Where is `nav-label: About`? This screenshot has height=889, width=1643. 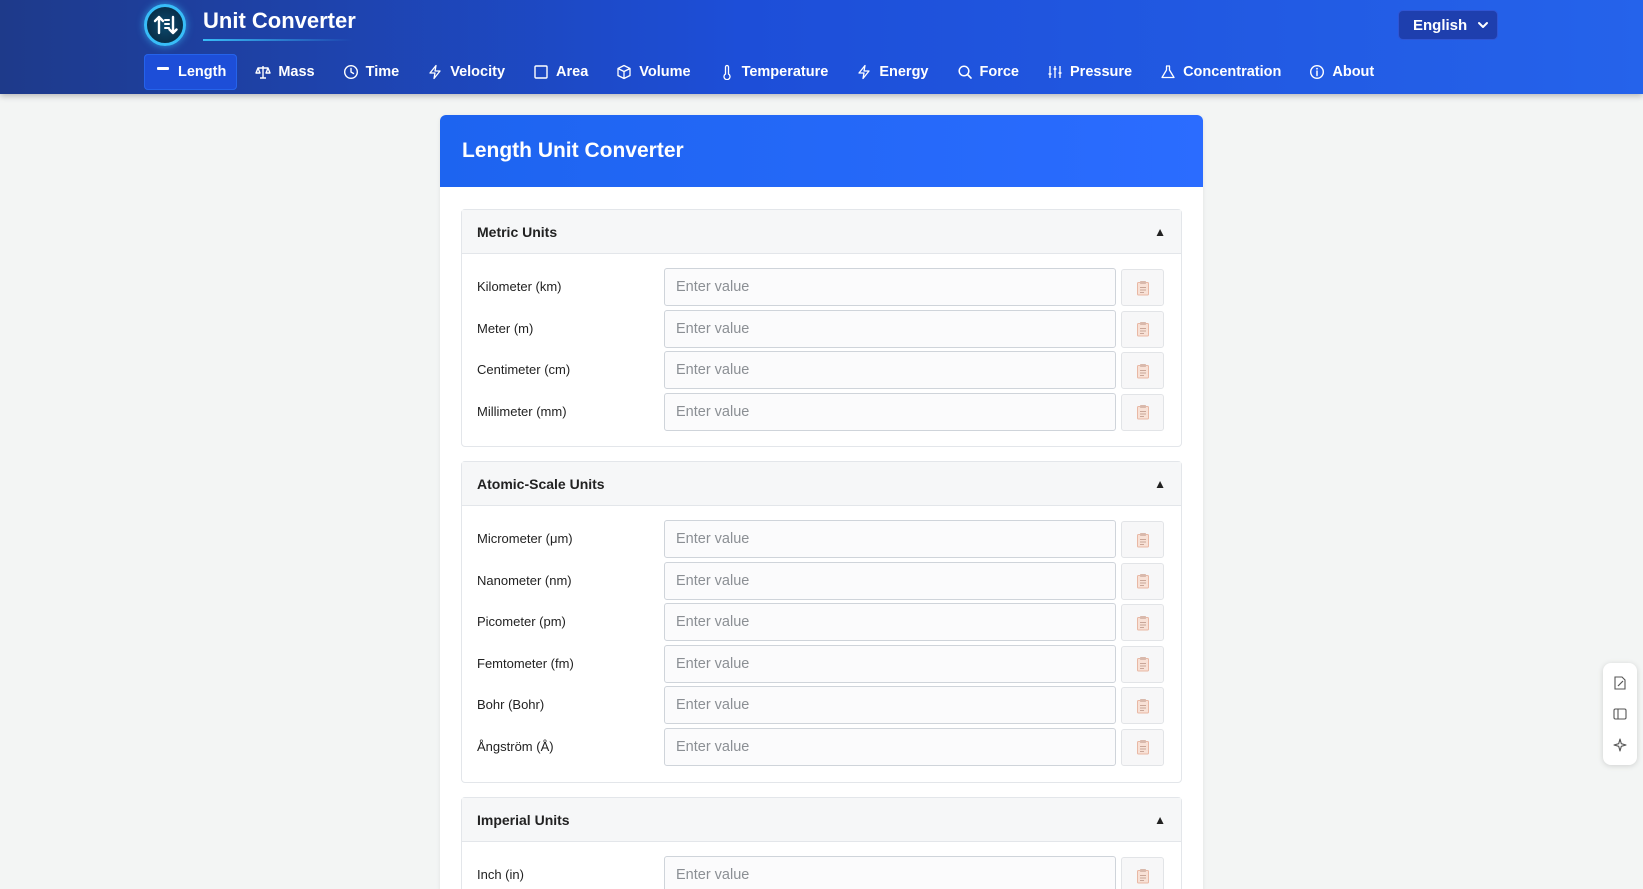
nav-label: About is located at coordinates (1353, 72).